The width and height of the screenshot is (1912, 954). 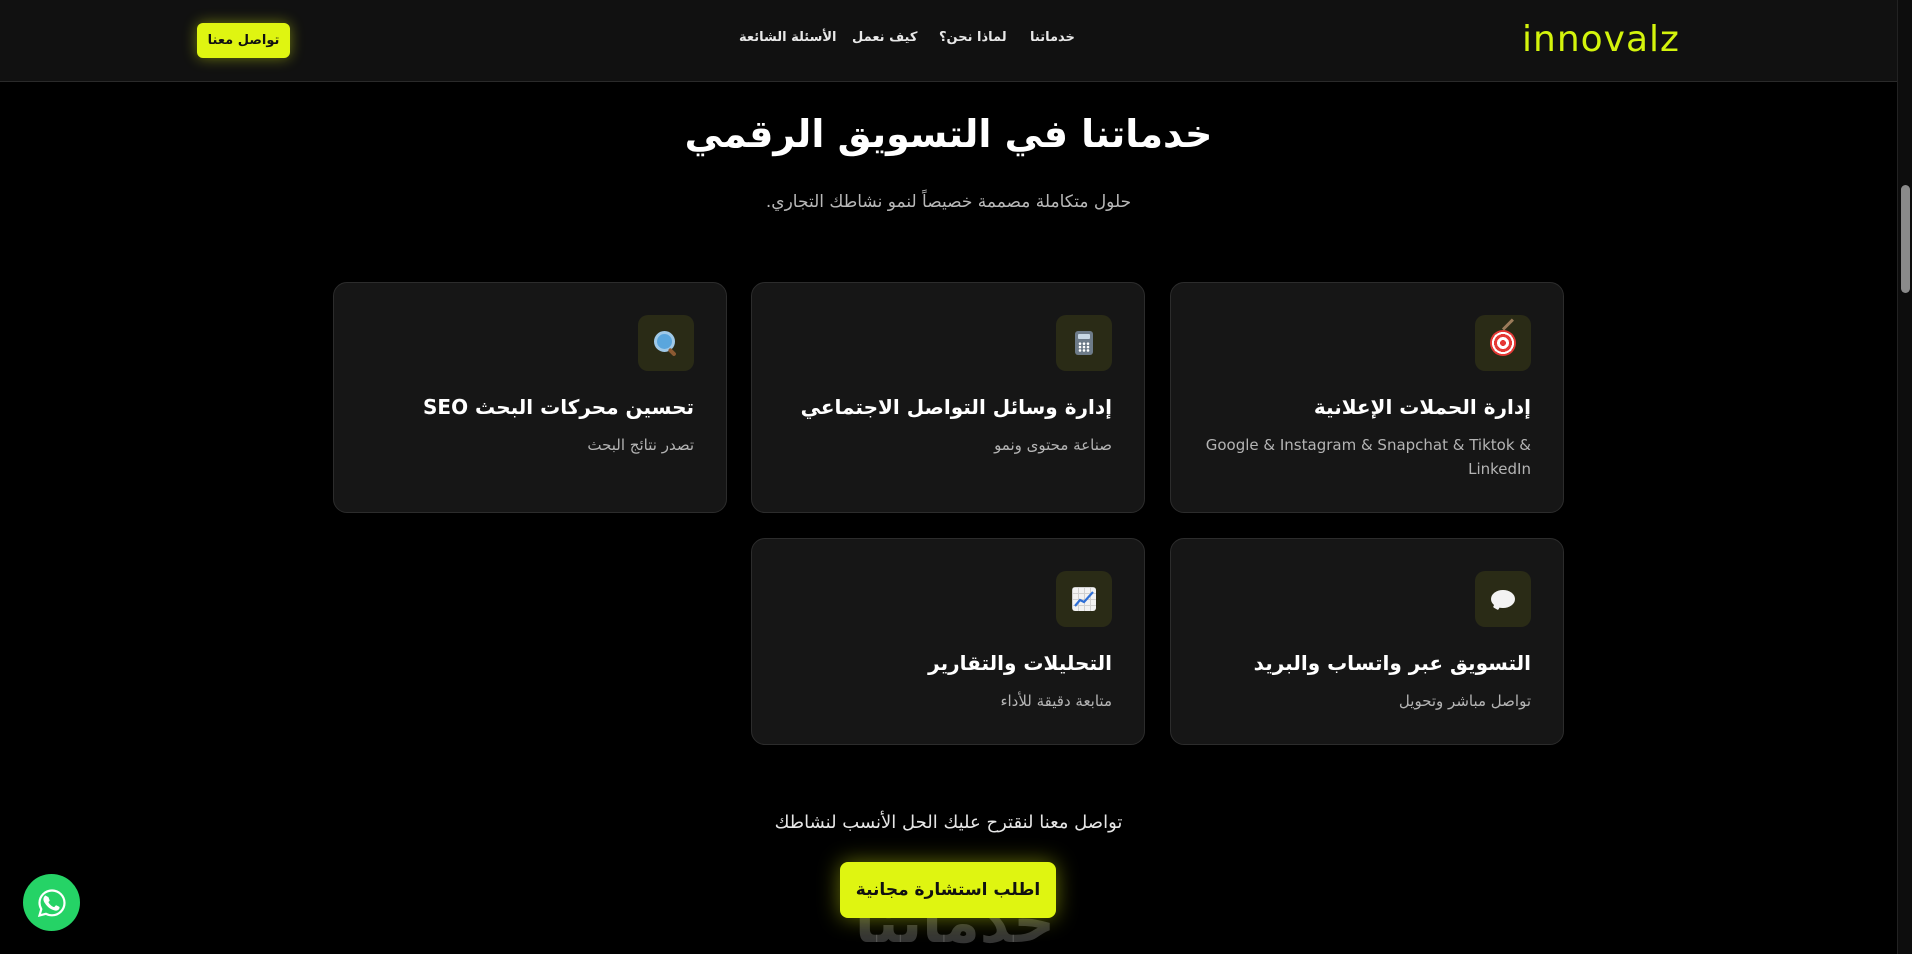 What do you see at coordinates (1601, 40) in the screenshot?
I see `site-logo: innovalz` at bounding box center [1601, 40].